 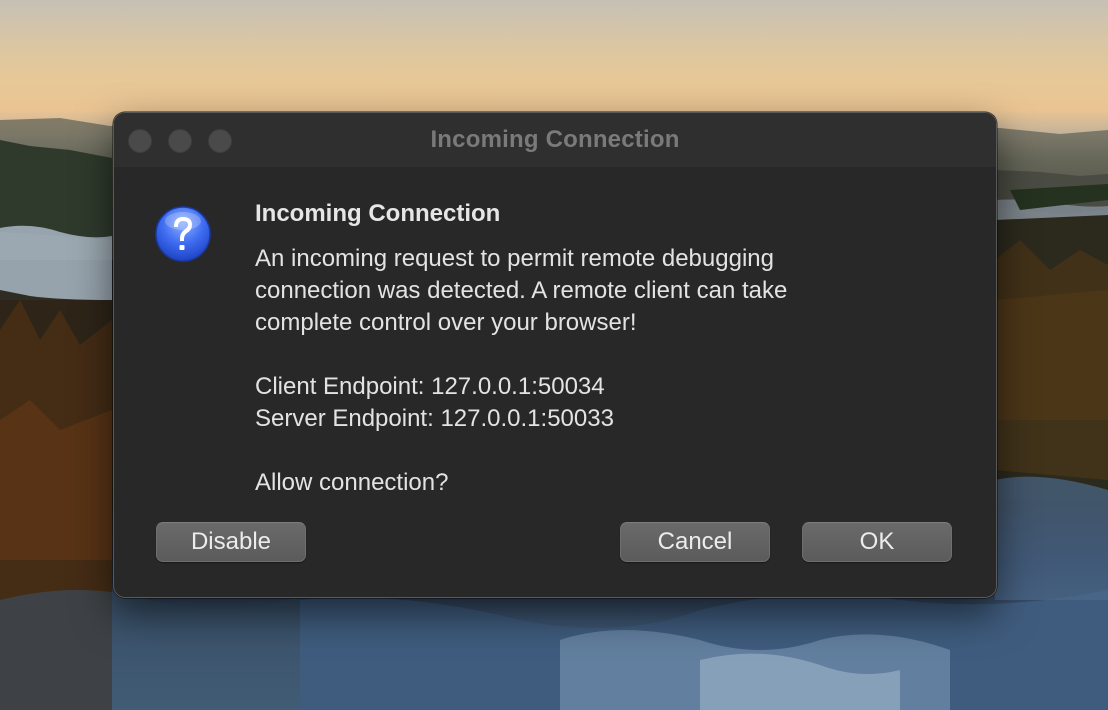 What do you see at coordinates (231, 542) in the screenshot?
I see `disable-button: Disable` at bounding box center [231, 542].